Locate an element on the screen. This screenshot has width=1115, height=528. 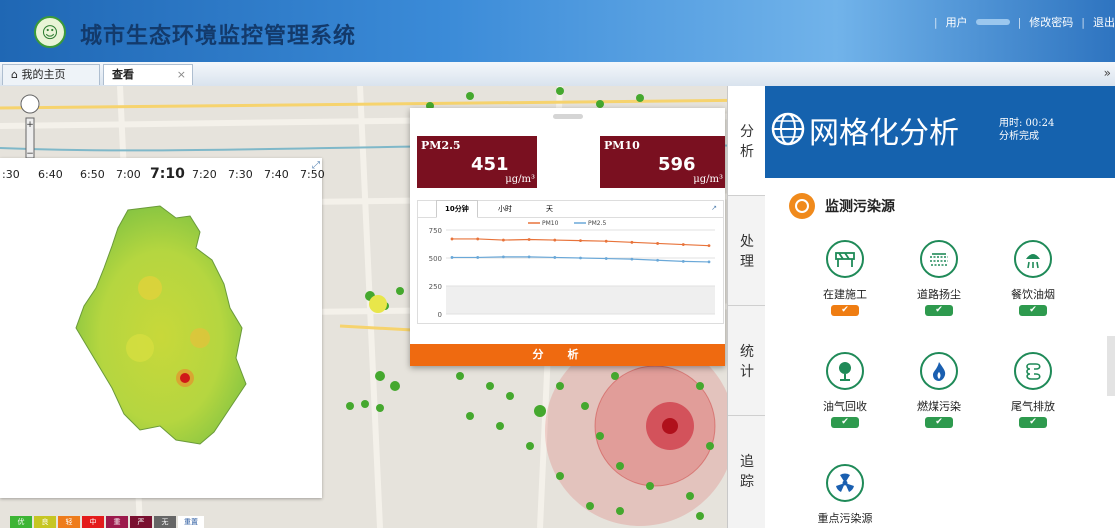
source-coal: 燃煤污染 ✔ is located at coordinates (939, 390).